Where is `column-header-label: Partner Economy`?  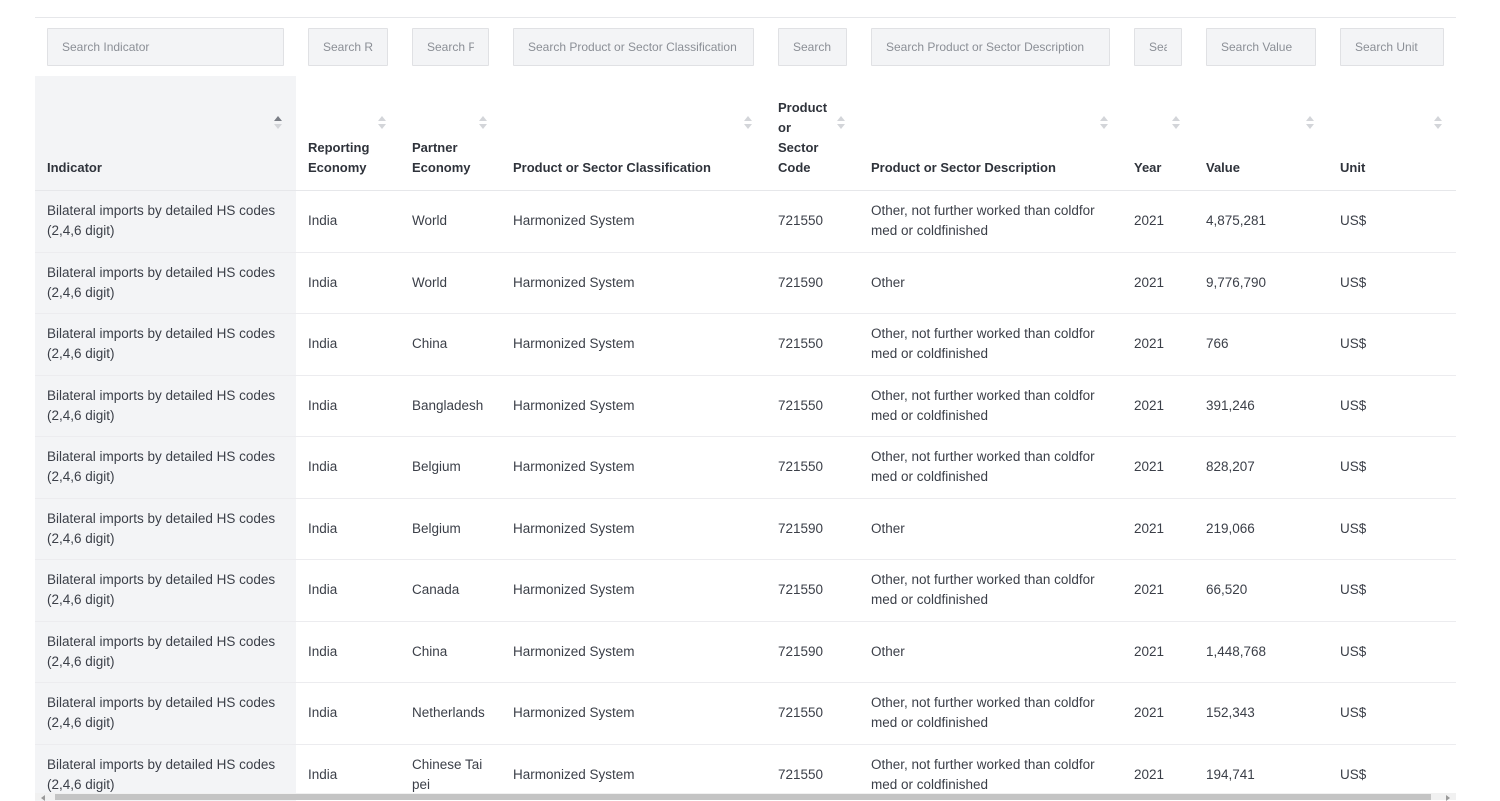 column-header-label: Partner Economy is located at coordinates (450, 158).